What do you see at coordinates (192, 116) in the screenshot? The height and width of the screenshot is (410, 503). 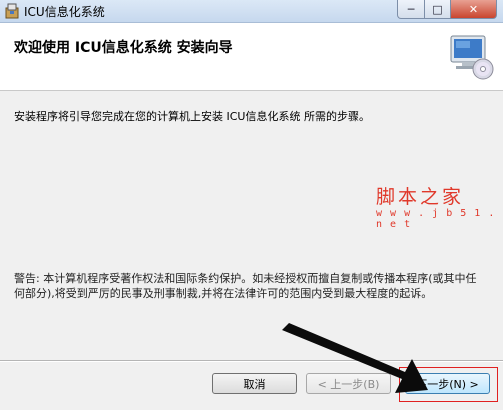 I see `intro-text: 安装程序将引导您完成在您的计算机上安装 ICU信息化系统 所需的步骤。` at bounding box center [192, 116].